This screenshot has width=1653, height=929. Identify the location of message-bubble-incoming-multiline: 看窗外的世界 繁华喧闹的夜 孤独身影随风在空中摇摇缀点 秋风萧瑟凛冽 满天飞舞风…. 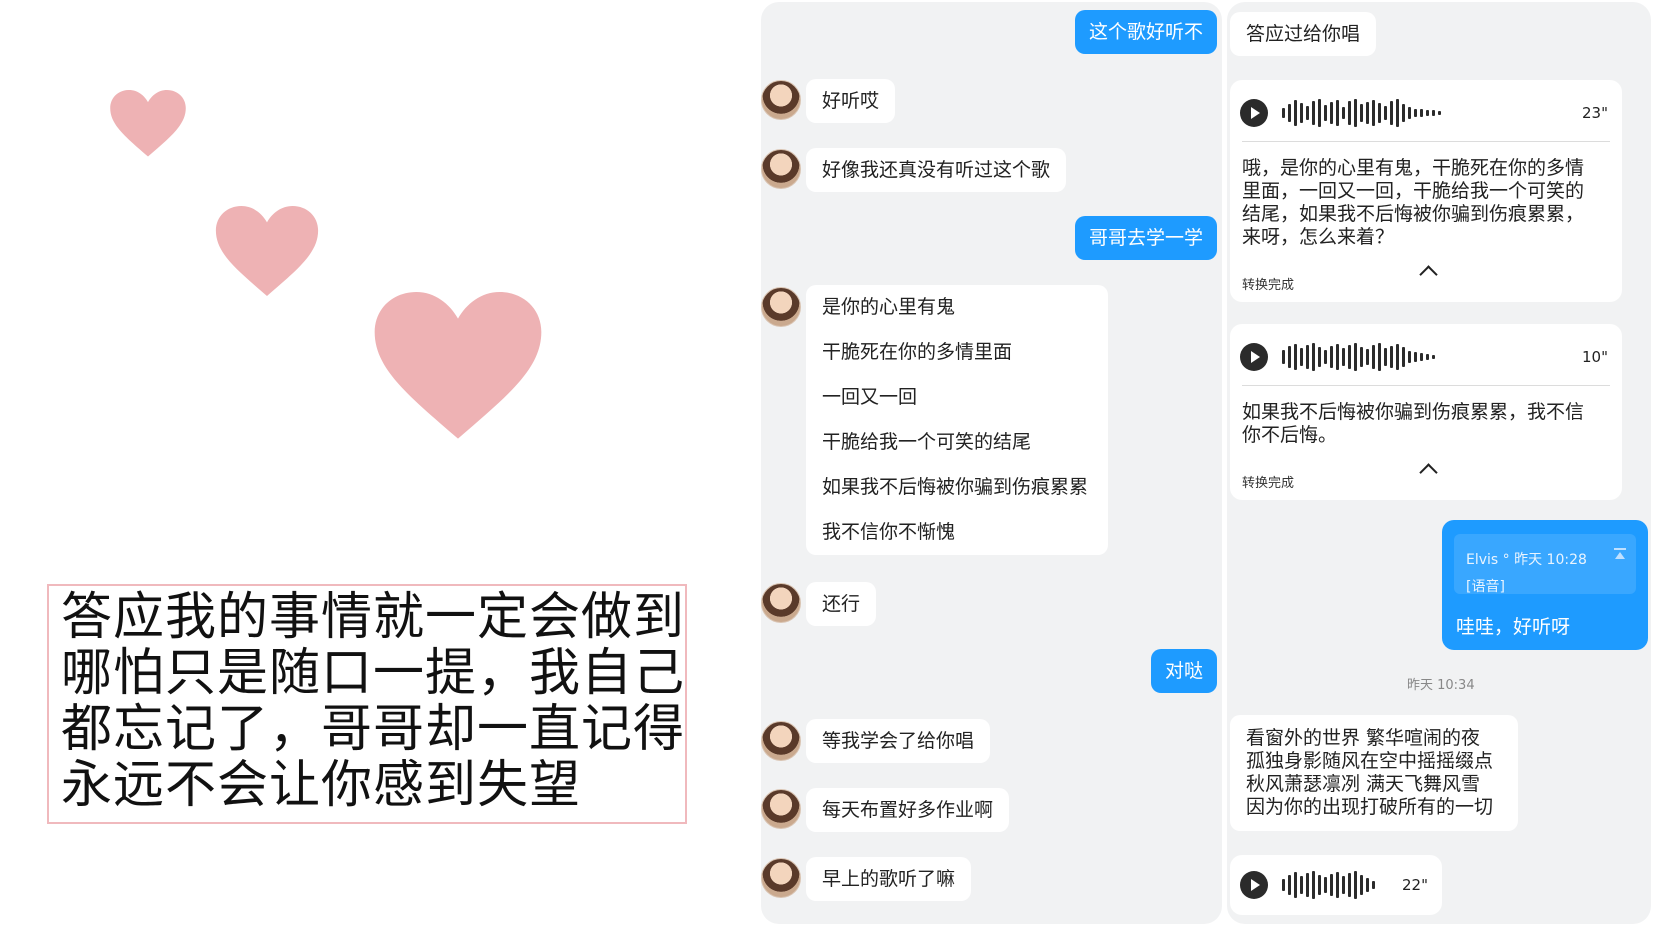
(1374, 773).